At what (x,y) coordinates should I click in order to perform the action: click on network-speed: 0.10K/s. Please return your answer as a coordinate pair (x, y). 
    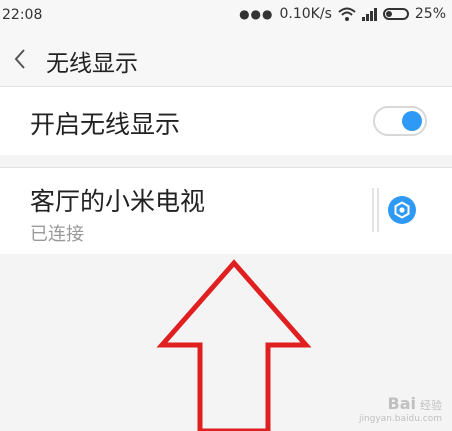
    Looking at the image, I should click on (305, 14).